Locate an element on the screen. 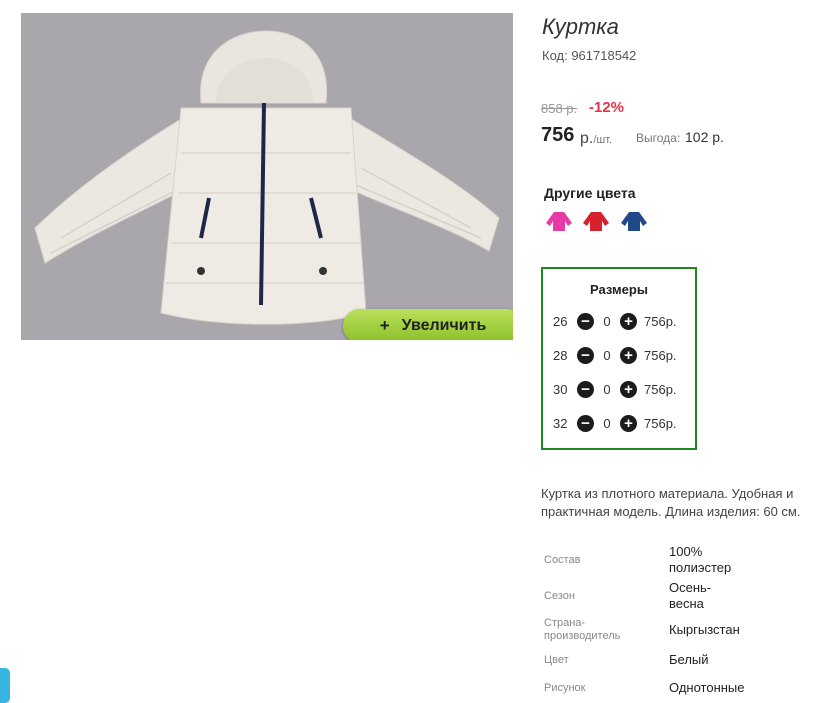 Image resolution: width=837 pixels, height=703 pixels. size-row: 28 − 0 + 756р. is located at coordinates (615, 355).